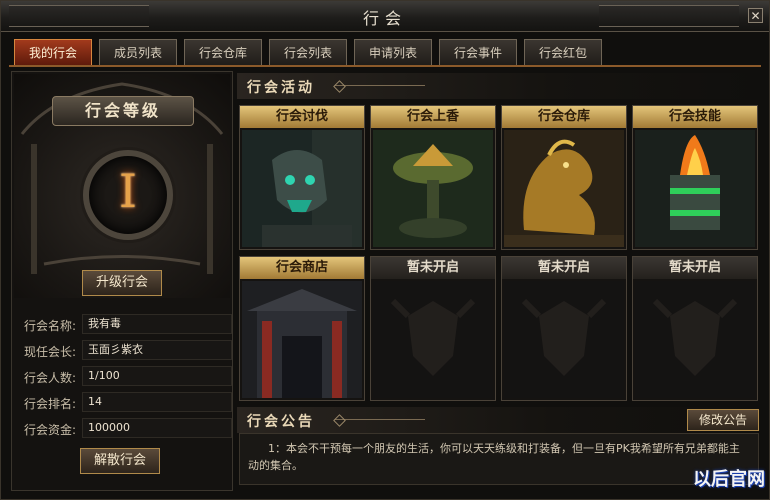 Image resolution: width=770 pixels, height=500 pixels. I want to click on activity-card-title: 行会仓库, so click(564, 117).